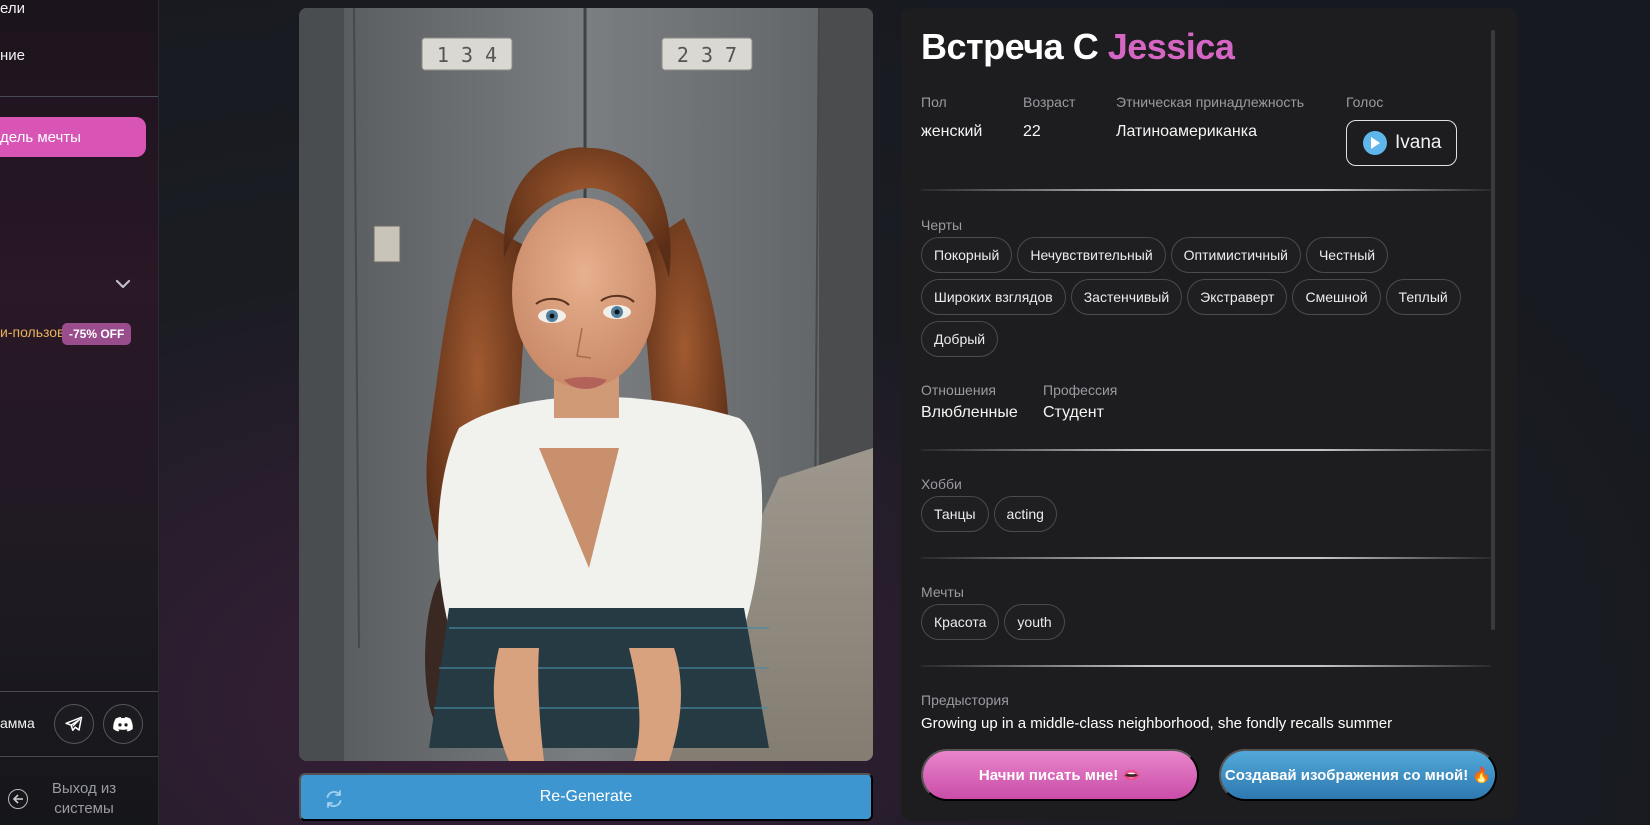 The image size is (1650, 825). What do you see at coordinates (967, 255) in the screenshot?
I see `trait-chip: Покорный` at bounding box center [967, 255].